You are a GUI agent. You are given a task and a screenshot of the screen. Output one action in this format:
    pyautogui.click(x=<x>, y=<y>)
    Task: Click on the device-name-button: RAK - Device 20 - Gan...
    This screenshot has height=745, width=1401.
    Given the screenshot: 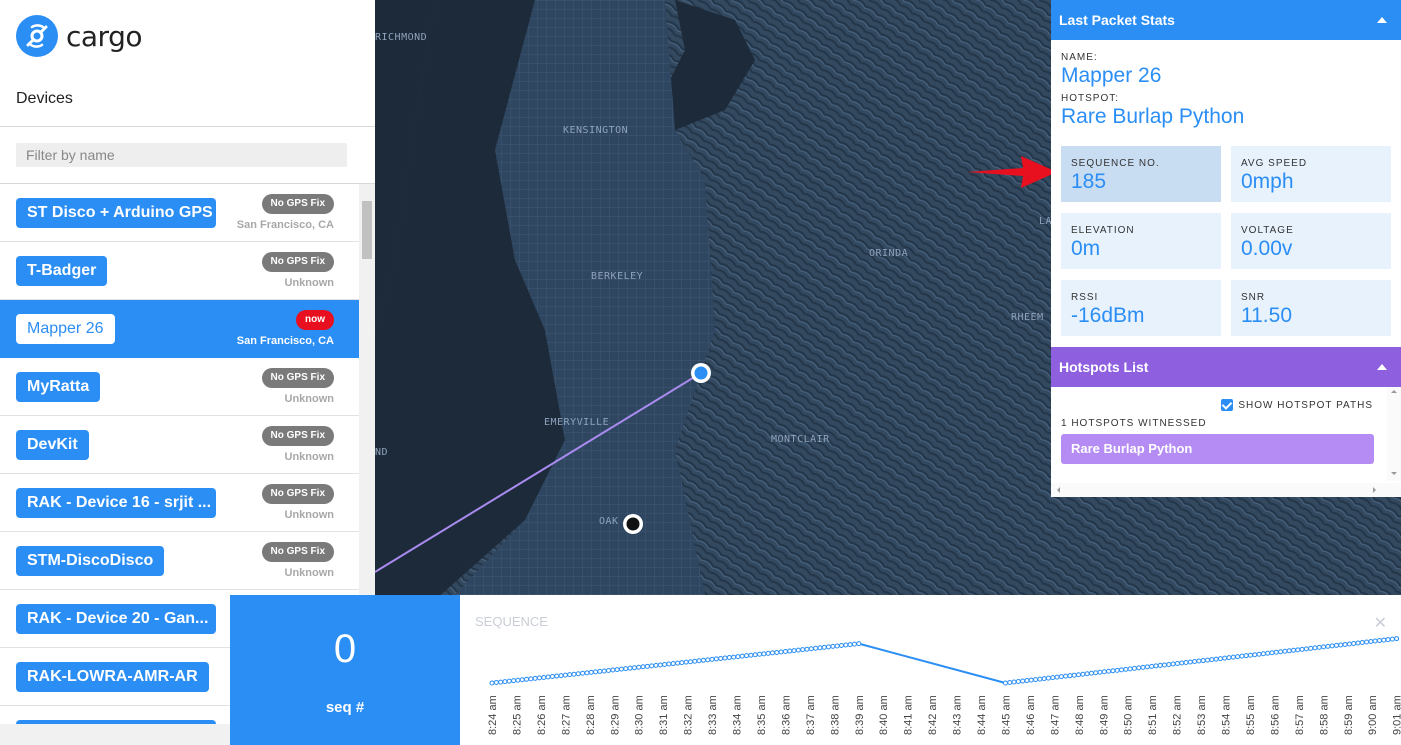 What is the action you would take?
    pyautogui.click(x=116, y=619)
    